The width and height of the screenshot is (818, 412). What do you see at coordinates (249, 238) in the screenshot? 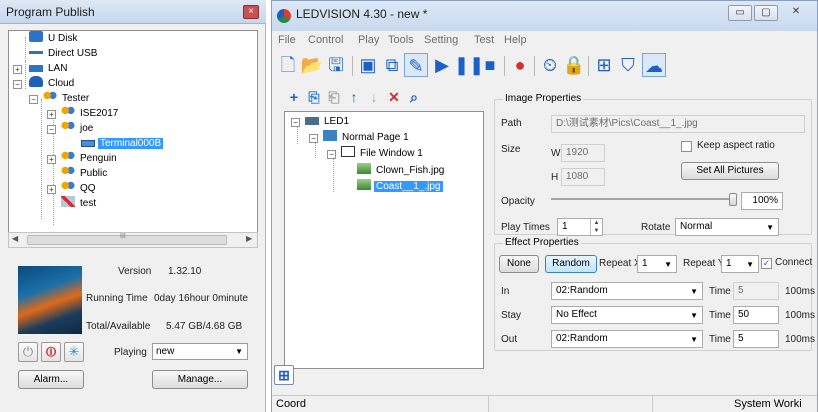
I see `scroll-right-icon: ▶` at bounding box center [249, 238].